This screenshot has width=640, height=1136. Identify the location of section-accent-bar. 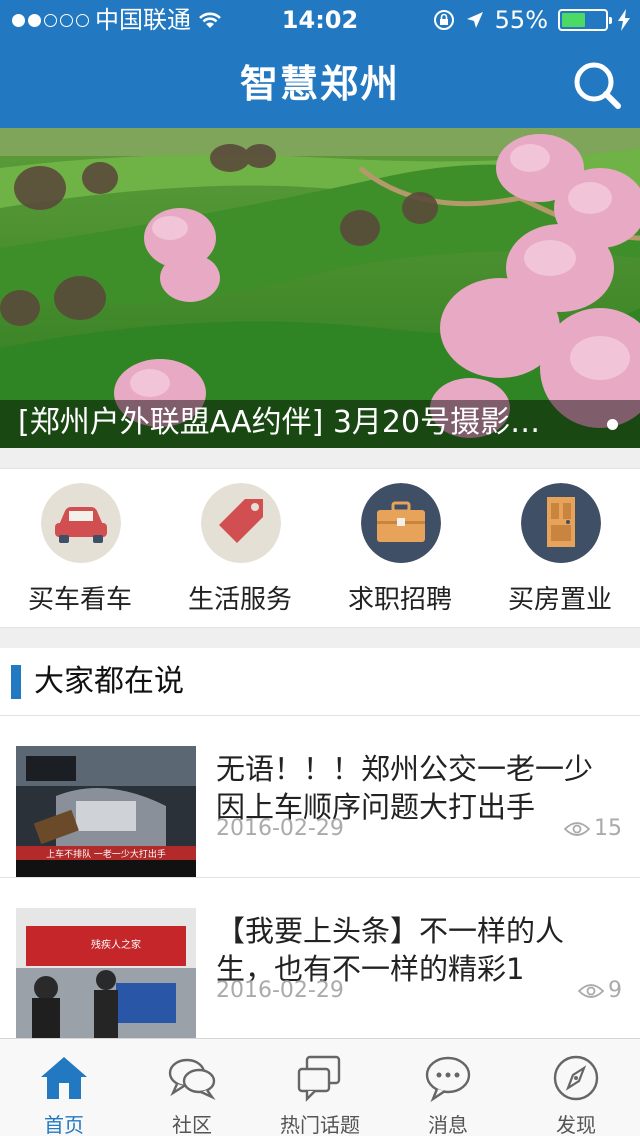
(16, 682).